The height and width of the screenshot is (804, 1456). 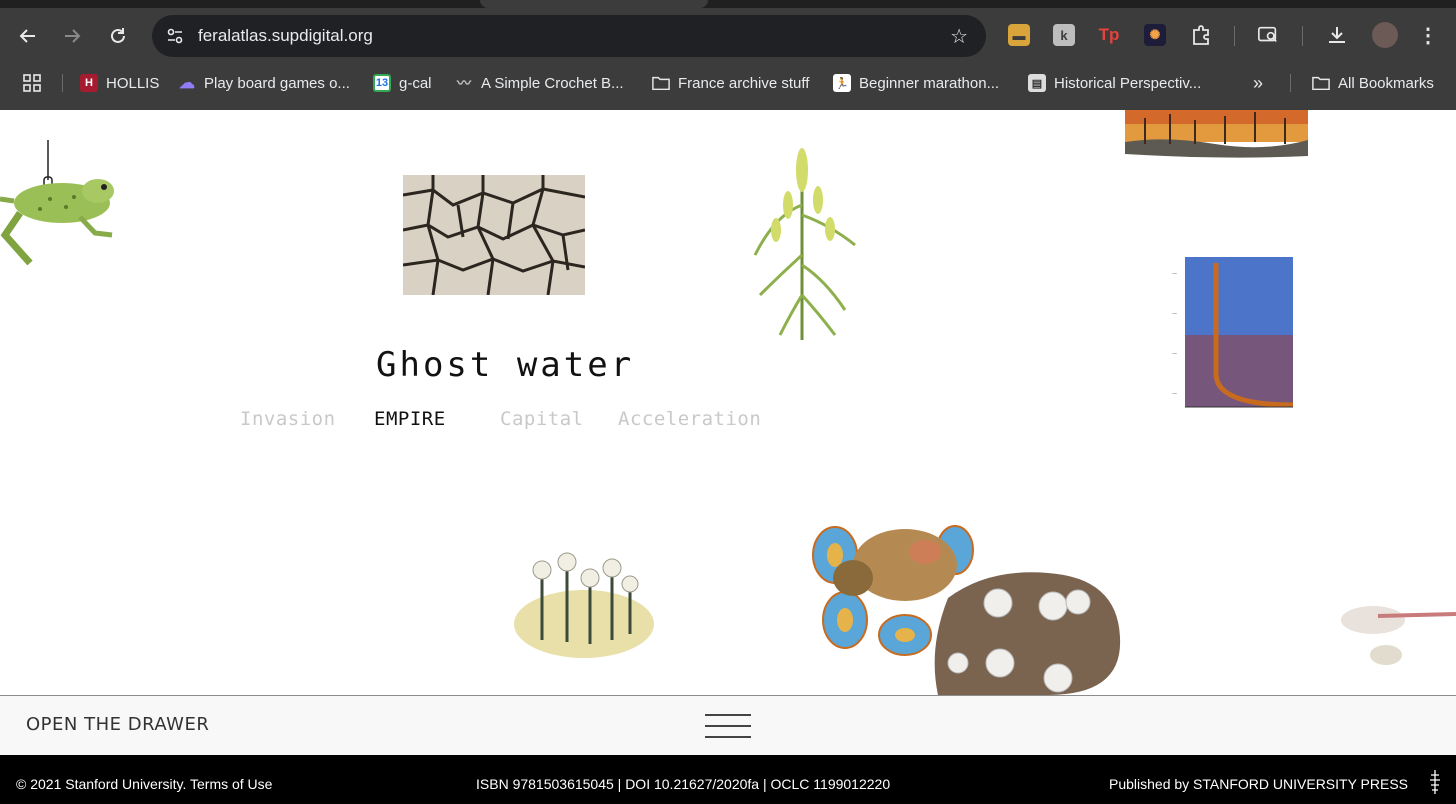 What do you see at coordinates (1435, 782) in the screenshot?
I see `stanford-tree-icon` at bounding box center [1435, 782].